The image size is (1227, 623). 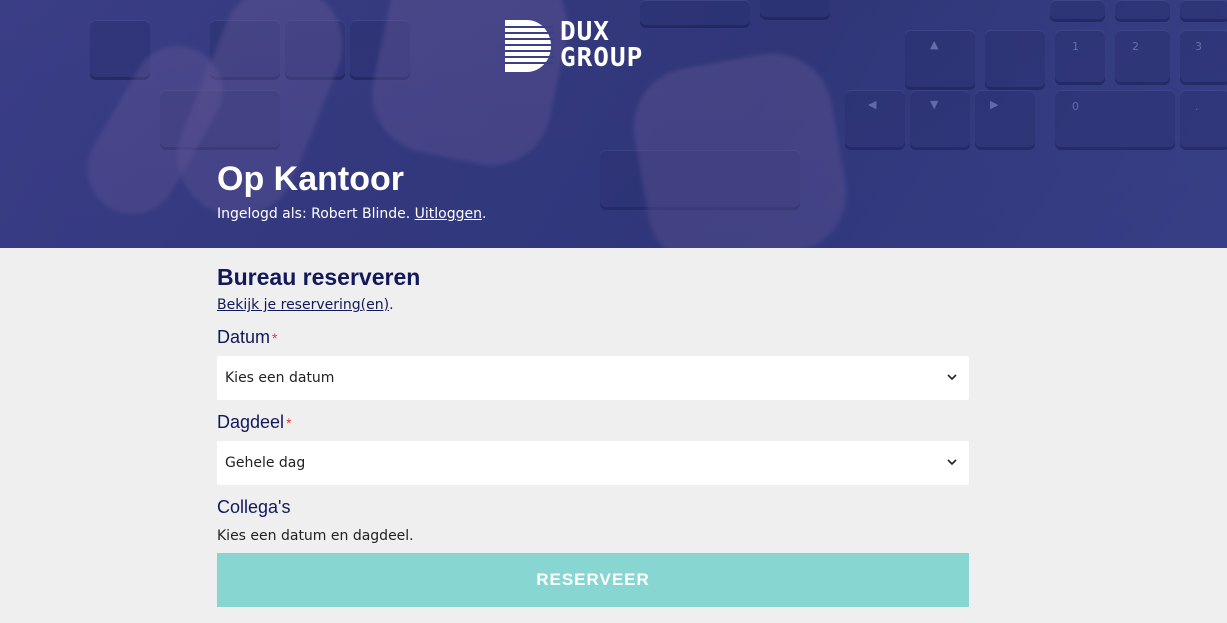 What do you see at coordinates (593, 378) in the screenshot?
I see `date-select: Kies een datum` at bounding box center [593, 378].